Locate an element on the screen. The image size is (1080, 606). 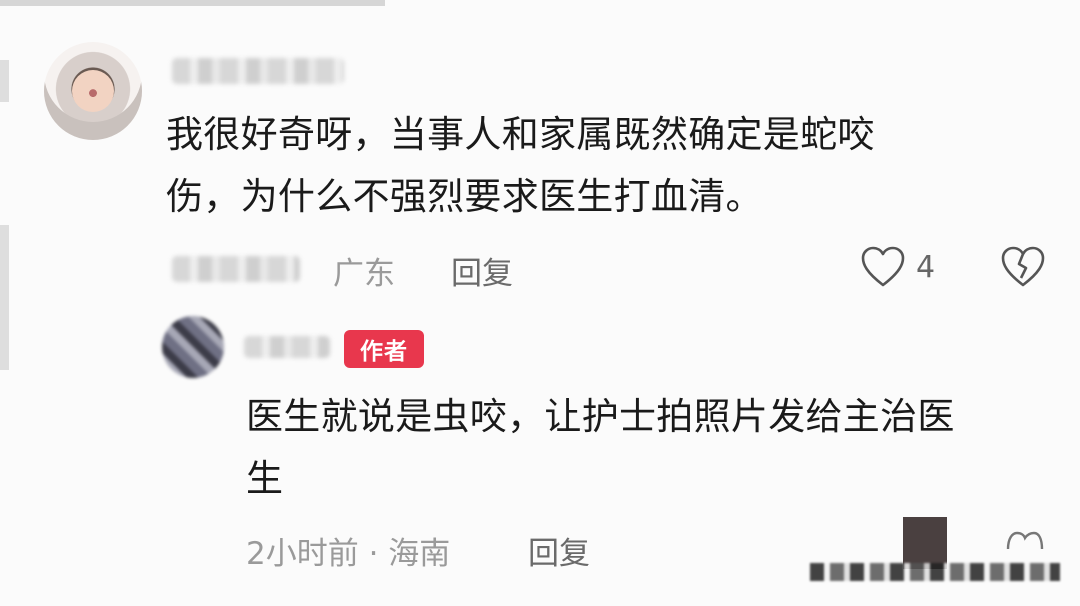
watermark-text-blurred is located at coordinates (935, 572).